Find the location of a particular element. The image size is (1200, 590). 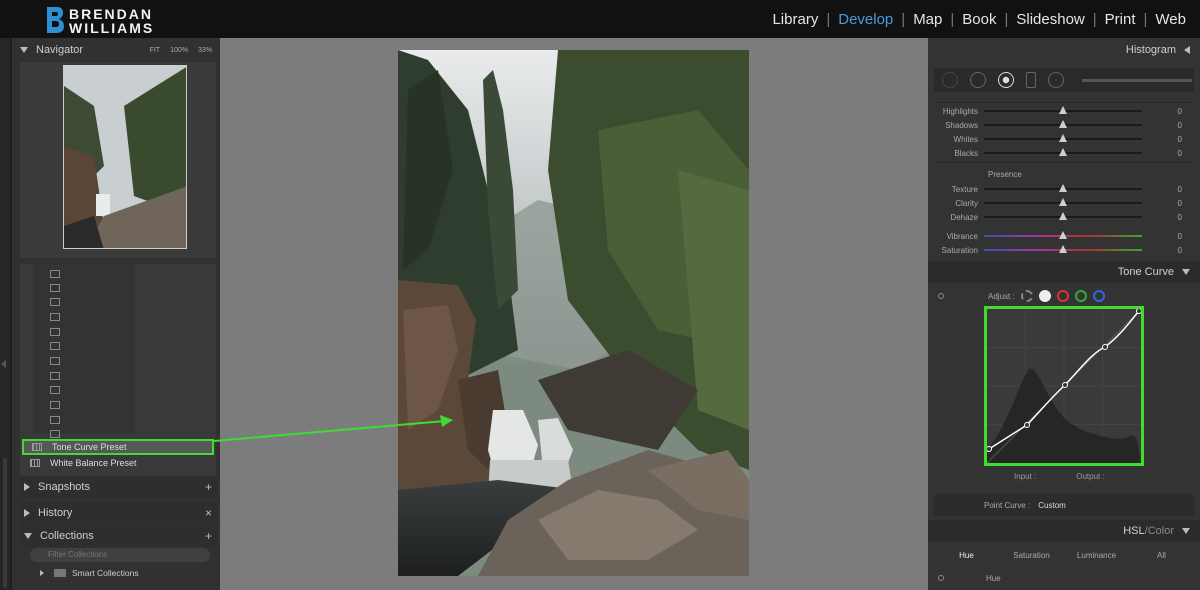

tab-saturation: Saturation is located at coordinates (1031, 555).